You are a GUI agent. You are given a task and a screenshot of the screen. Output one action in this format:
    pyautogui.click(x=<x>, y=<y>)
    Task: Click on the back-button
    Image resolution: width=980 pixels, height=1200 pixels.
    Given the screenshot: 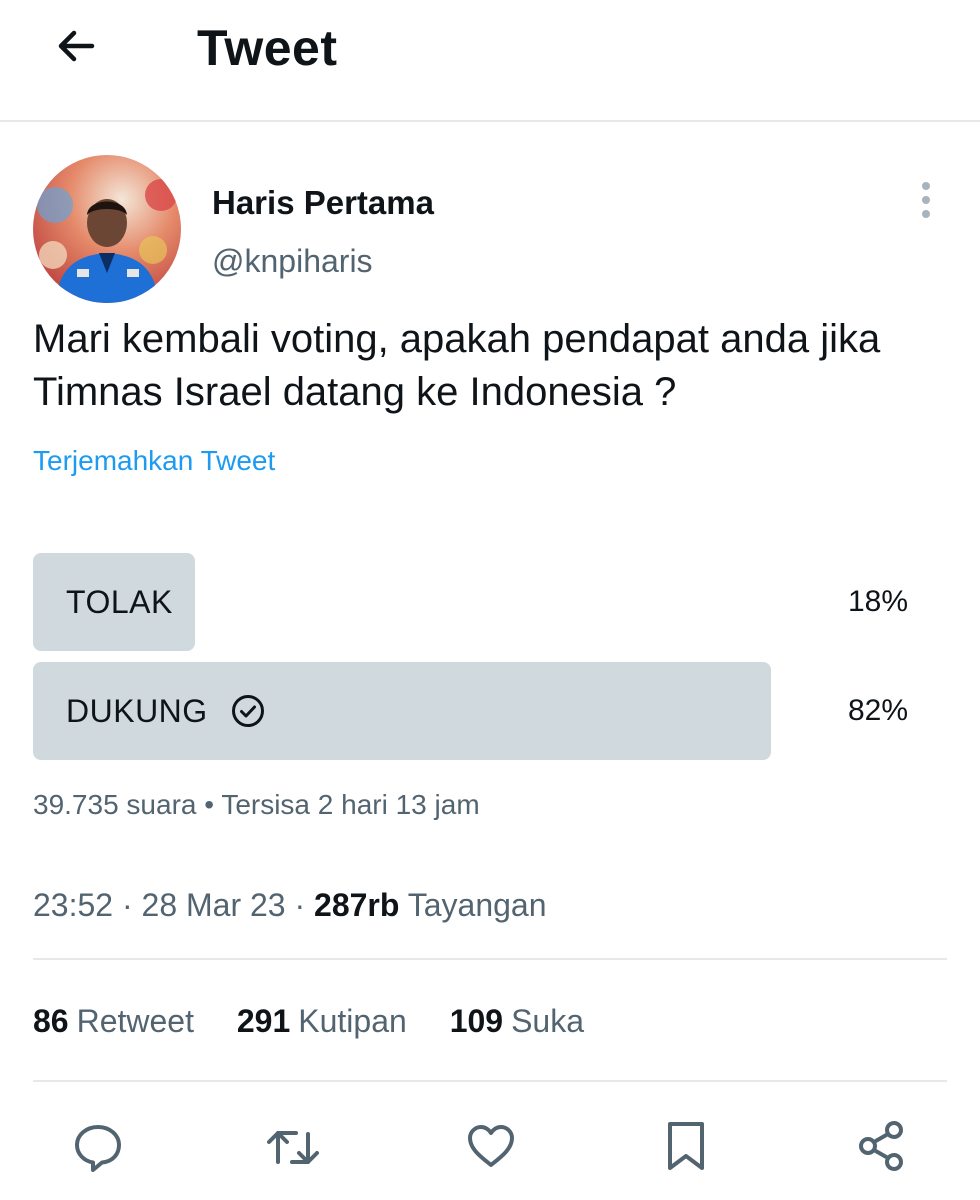 What is the action you would take?
    pyautogui.click(x=76, y=48)
    